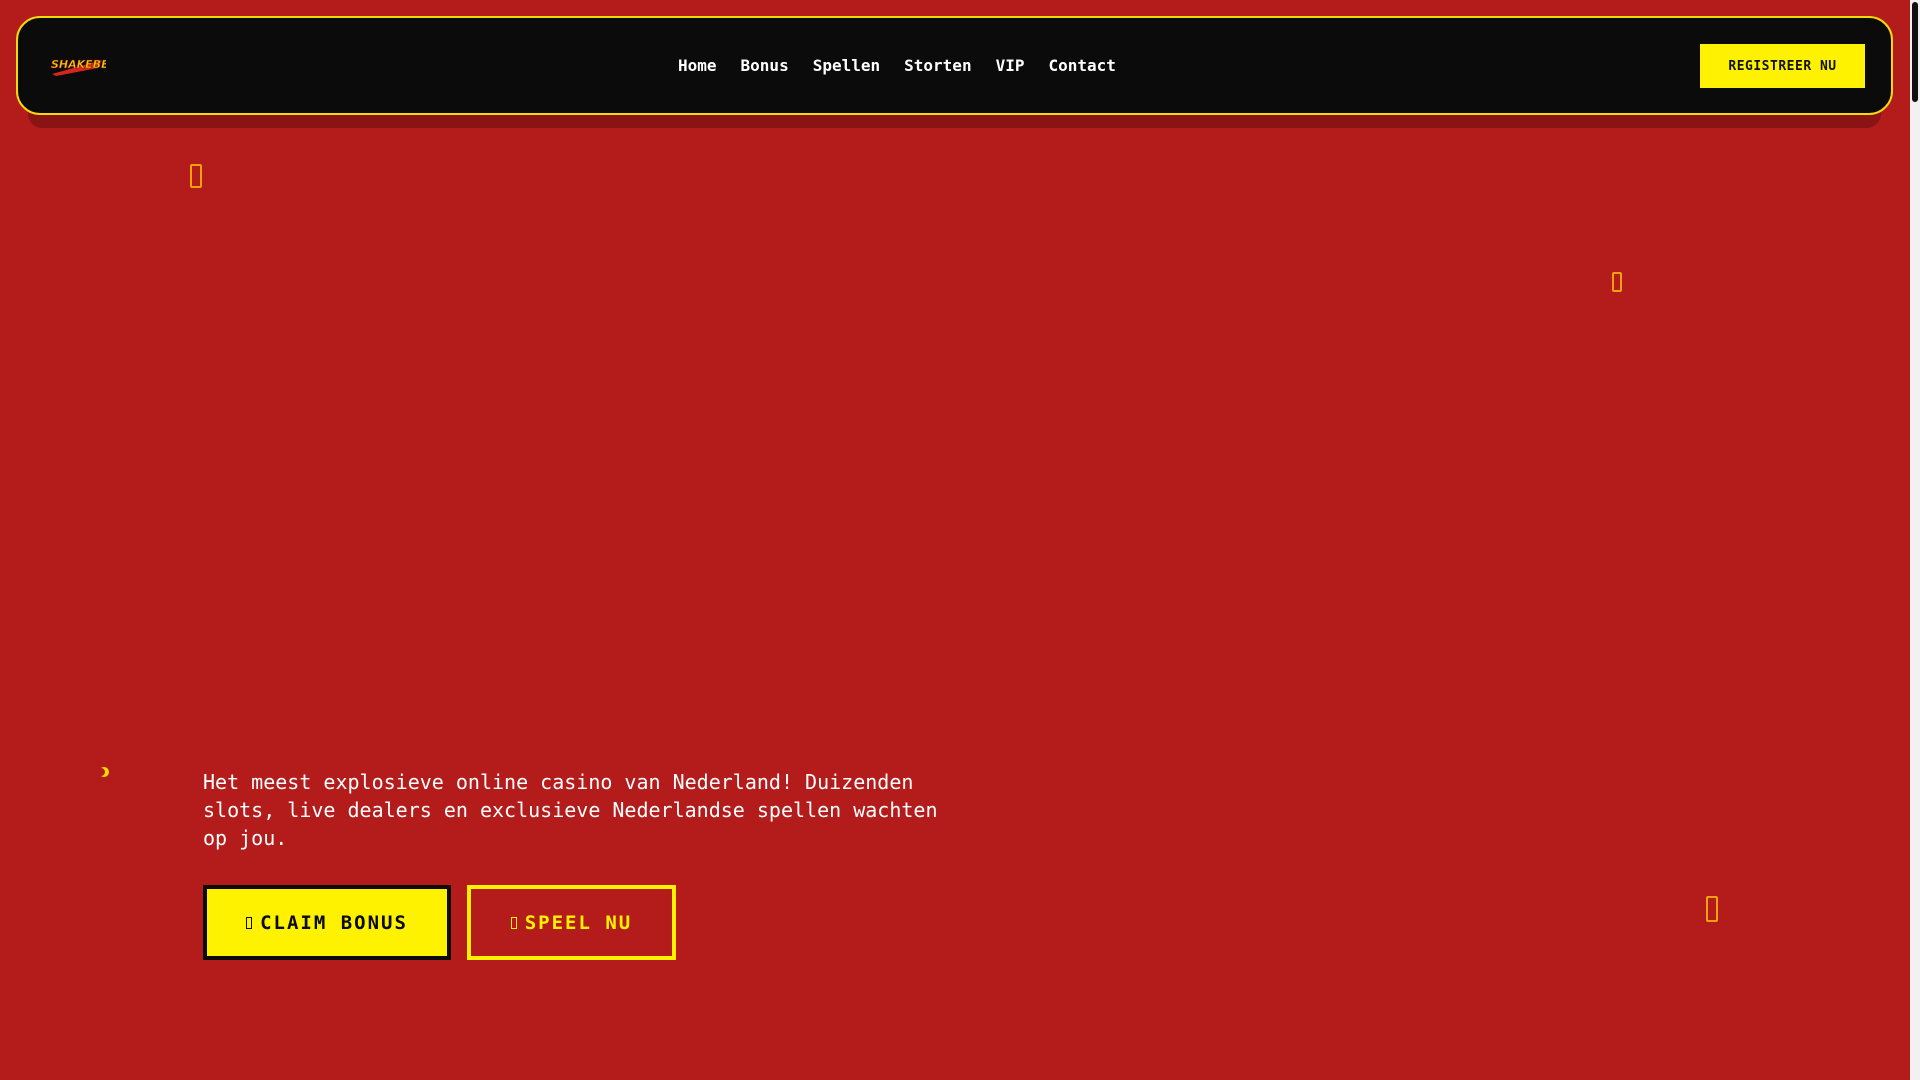  What do you see at coordinates (1010, 65) in the screenshot?
I see `nav-link-vip: VIP` at bounding box center [1010, 65].